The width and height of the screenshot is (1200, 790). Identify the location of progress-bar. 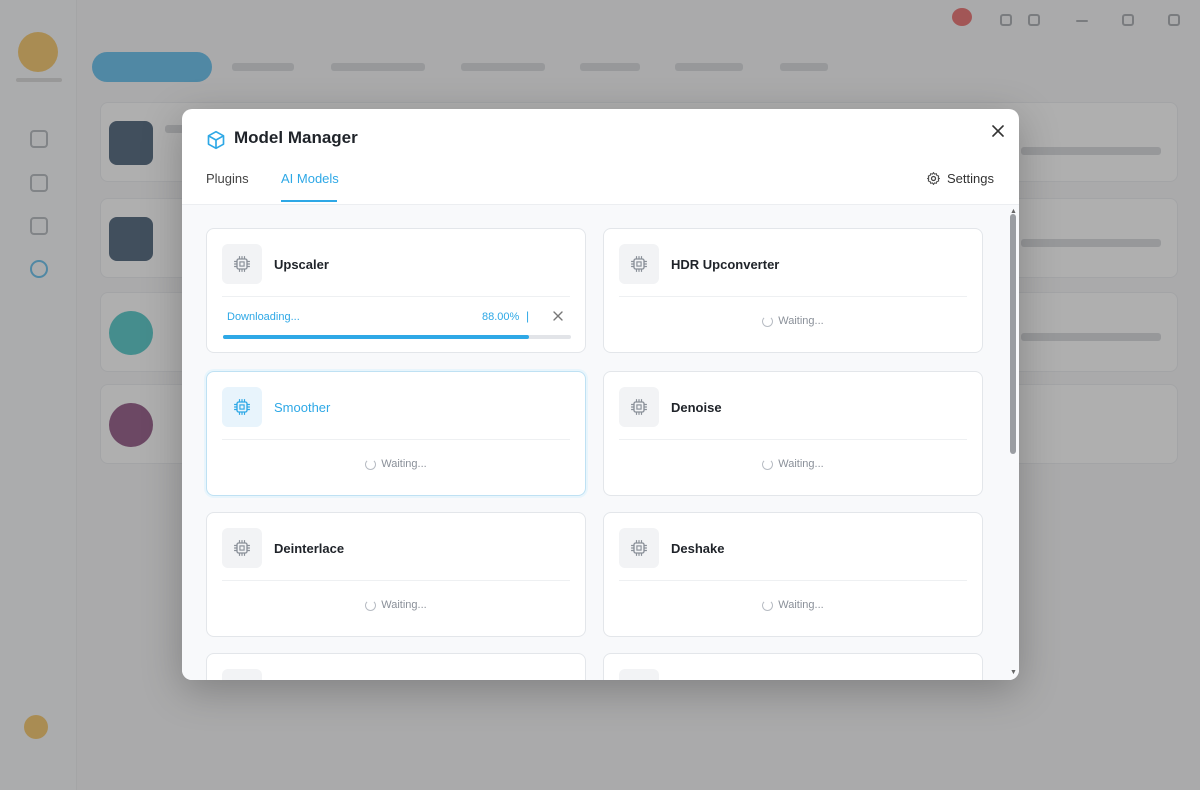
(397, 337).